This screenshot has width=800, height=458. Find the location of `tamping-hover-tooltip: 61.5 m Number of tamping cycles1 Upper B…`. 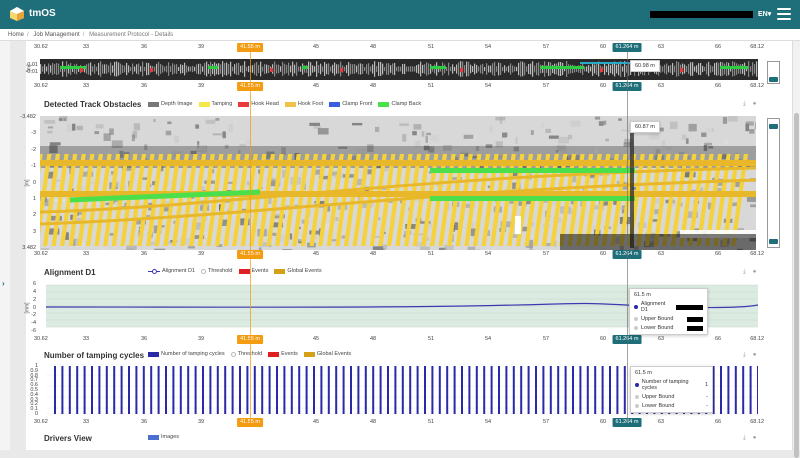

tamping-hover-tooltip: 61.5 m Number of tamping cycles1 Upper B… is located at coordinates (671, 389).